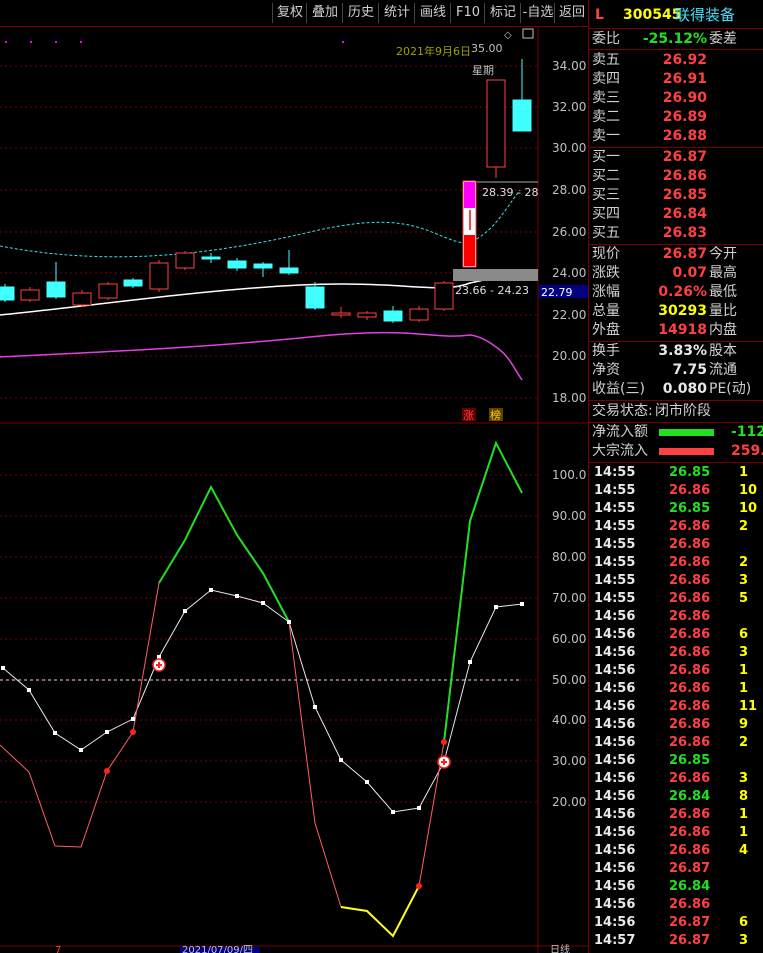  I want to click on toolbar-item-5: F10, so click(467, 13).